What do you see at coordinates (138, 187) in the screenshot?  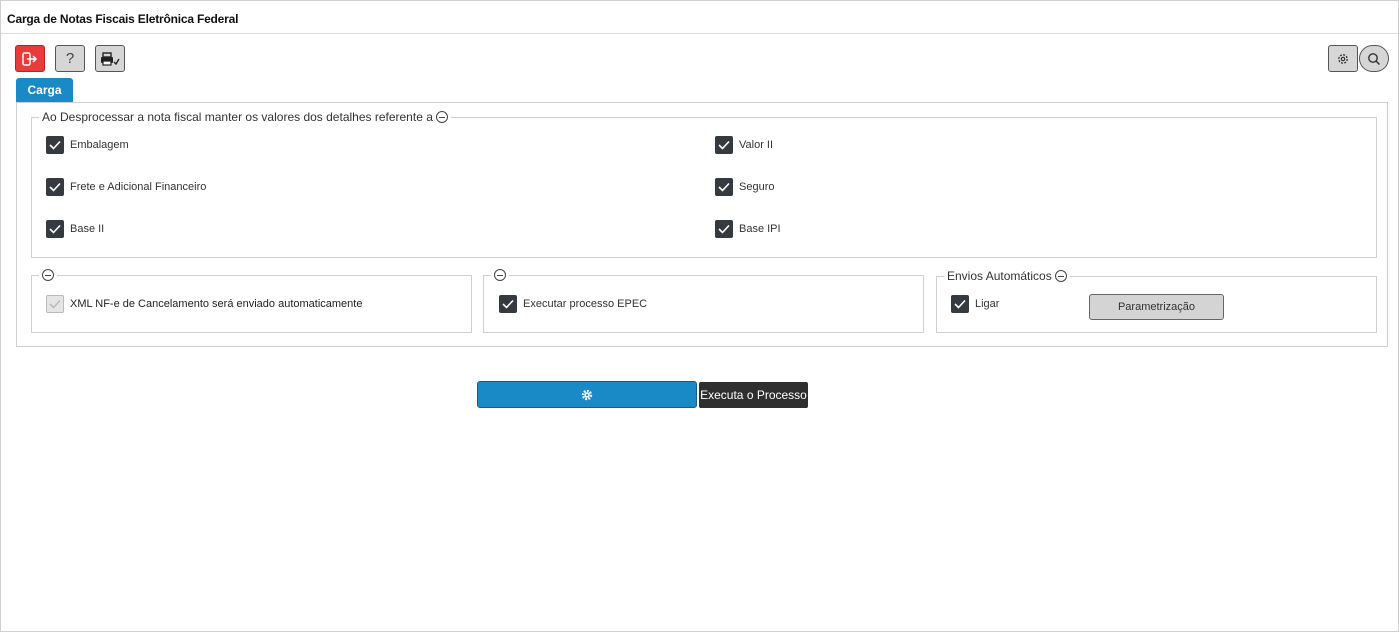 I see `checkbox-label: Frete e Adicional Financeiro` at bounding box center [138, 187].